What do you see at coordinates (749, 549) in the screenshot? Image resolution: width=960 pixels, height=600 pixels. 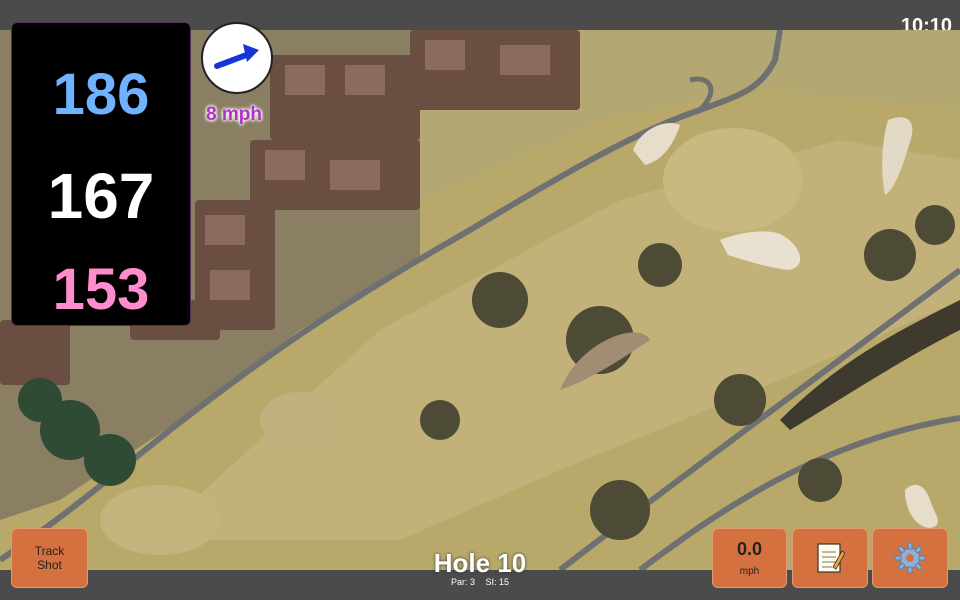 I see `speed-value: 0.0` at bounding box center [749, 549].